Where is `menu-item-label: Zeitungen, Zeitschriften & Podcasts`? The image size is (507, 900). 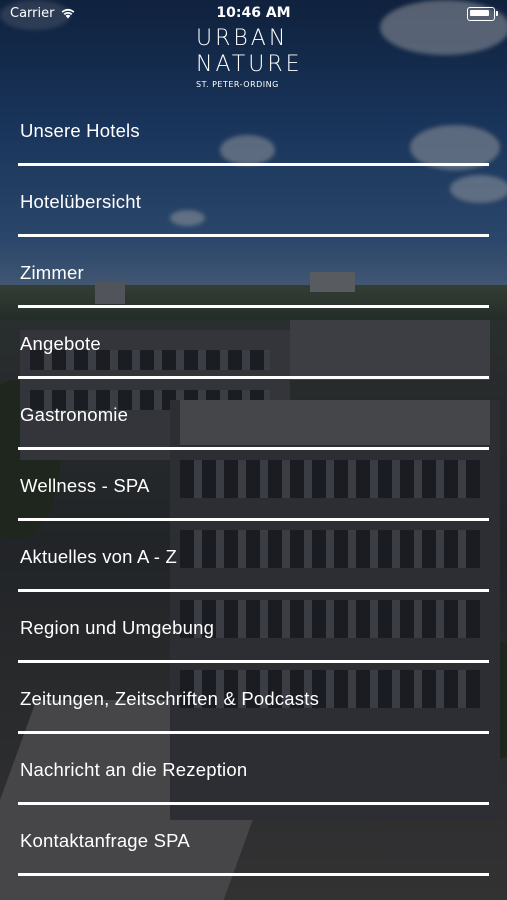 menu-item-label: Zeitungen, Zeitschriften & Podcasts is located at coordinates (170, 698).